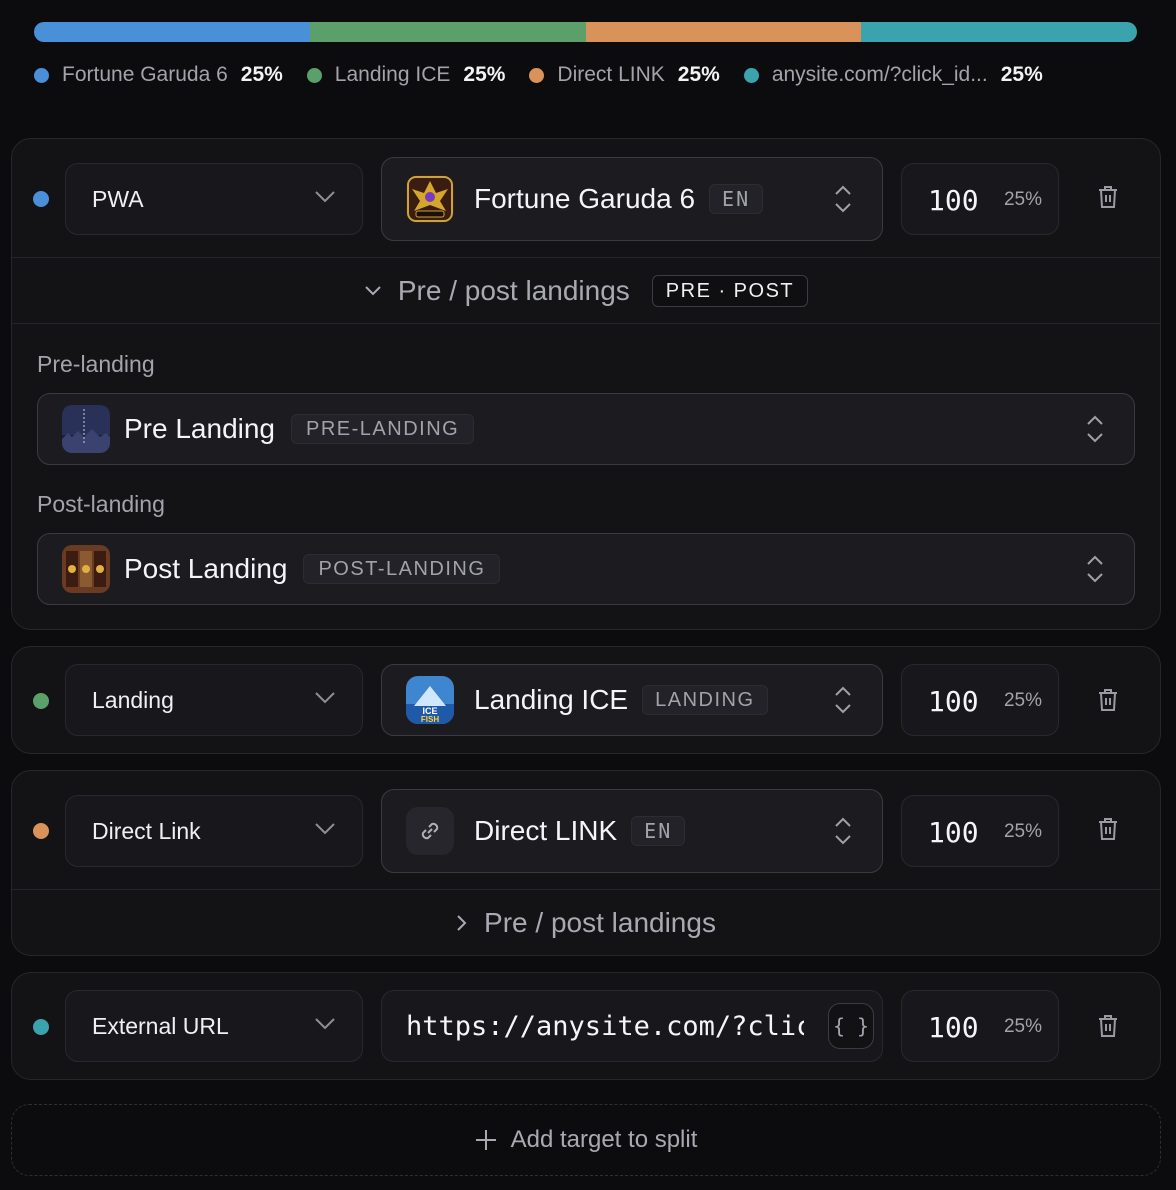 This screenshot has width=1176, height=1190. What do you see at coordinates (586, 429) in the screenshot?
I see `pre-landing-select: Pre Landing PRE-LANDING` at bounding box center [586, 429].